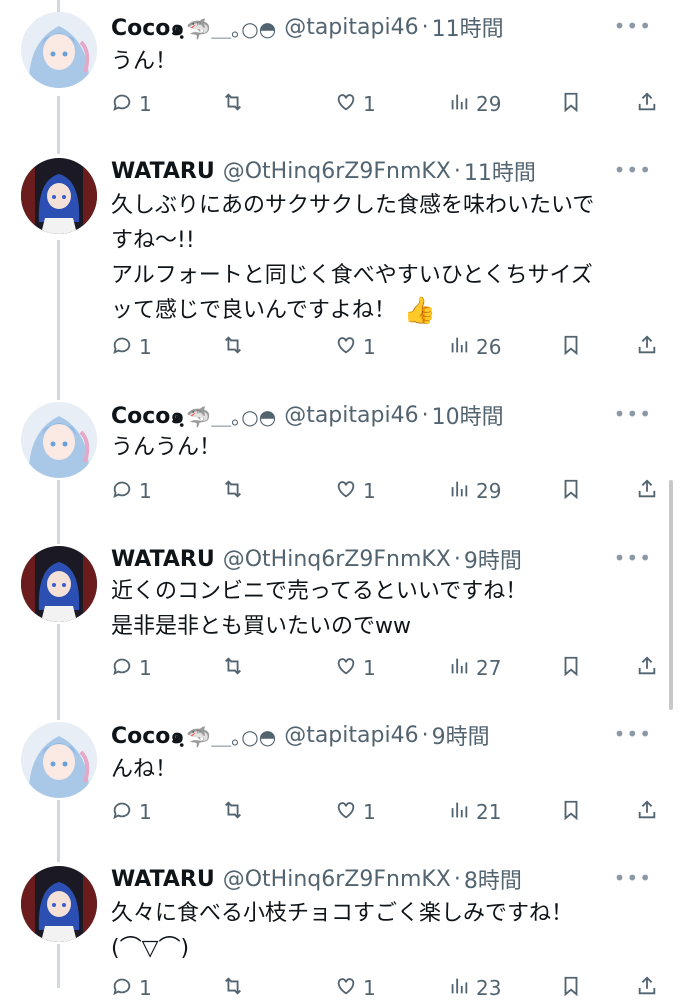 The height and width of the screenshot is (1004, 680). Describe the element at coordinates (346, 668) in the screenshot. I see `heart-icon` at that location.